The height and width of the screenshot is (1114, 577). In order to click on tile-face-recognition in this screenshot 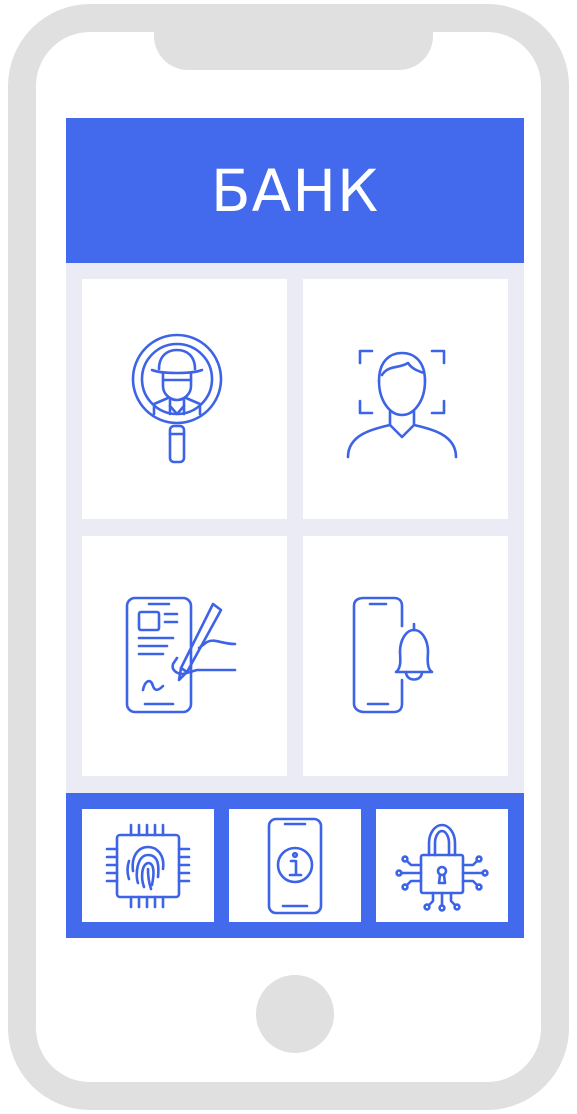, I will do `click(405, 399)`.